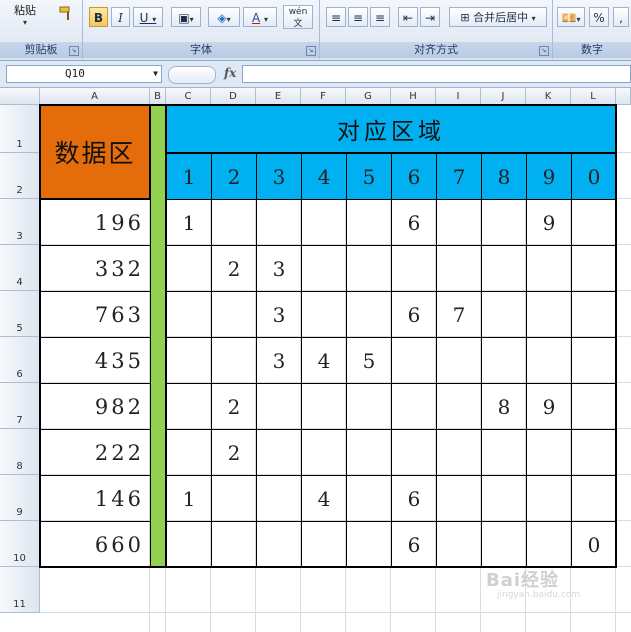 This screenshot has height=632, width=631. I want to click on row-header-11: 11, so click(20, 590).